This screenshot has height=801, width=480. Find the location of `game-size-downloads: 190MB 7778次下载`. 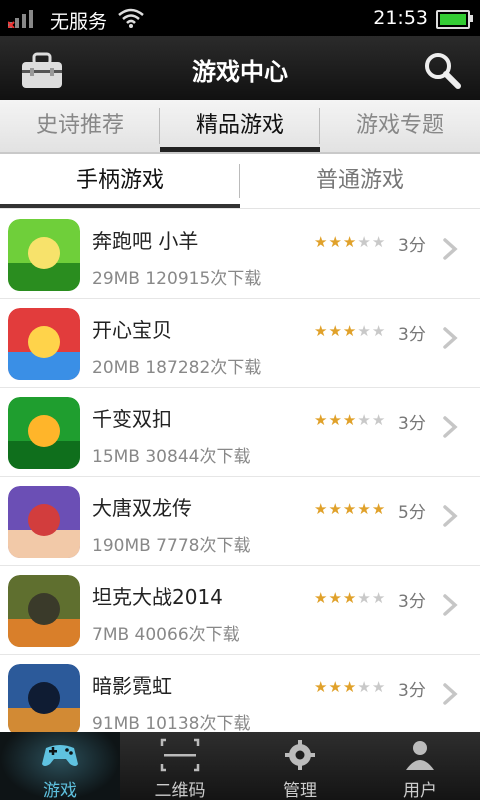

game-size-downloads: 190MB 7778次下载 is located at coordinates (171, 546).